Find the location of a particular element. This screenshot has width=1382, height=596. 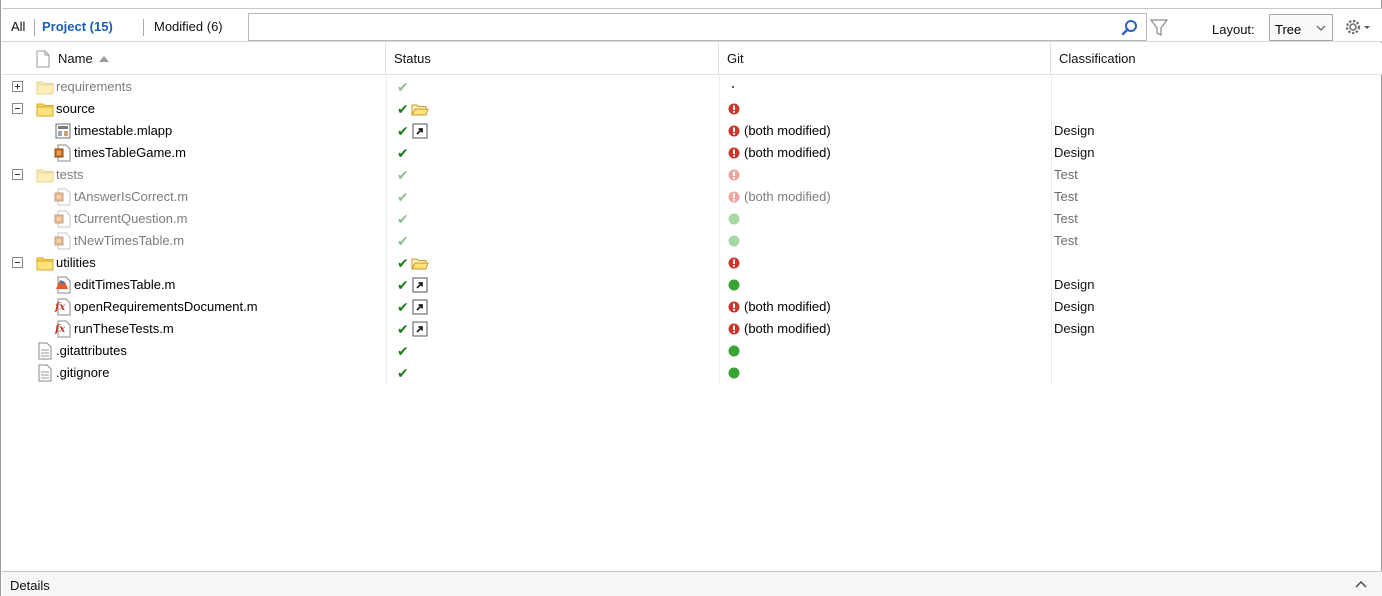

name-cell: source is located at coordinates (194, 109).